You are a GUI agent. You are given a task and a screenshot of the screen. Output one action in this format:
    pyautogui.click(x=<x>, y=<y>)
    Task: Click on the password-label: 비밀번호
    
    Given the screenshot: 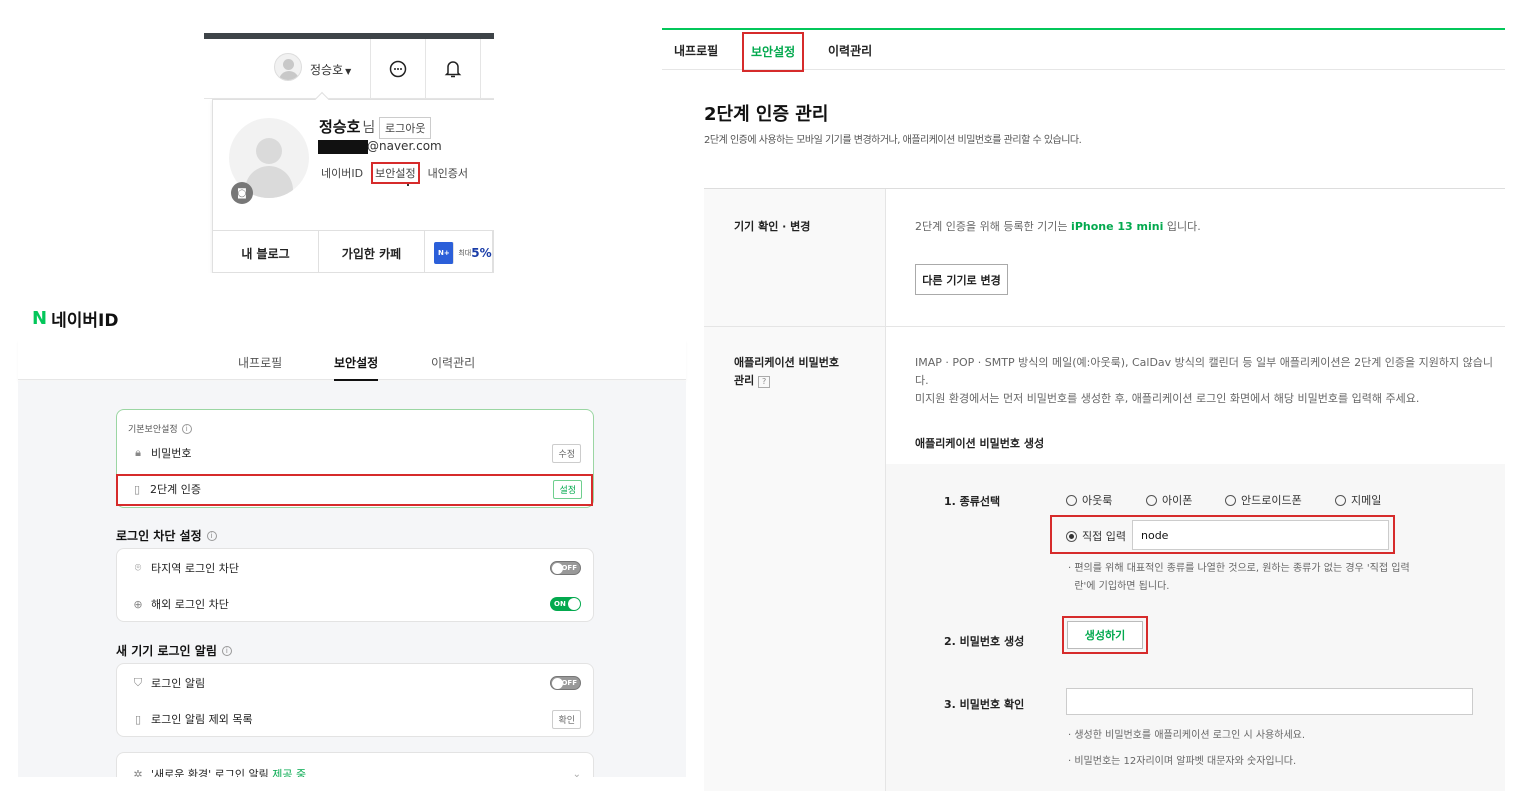 What is the action you would take?
    pyautogui.click(x=171, y=453)
    